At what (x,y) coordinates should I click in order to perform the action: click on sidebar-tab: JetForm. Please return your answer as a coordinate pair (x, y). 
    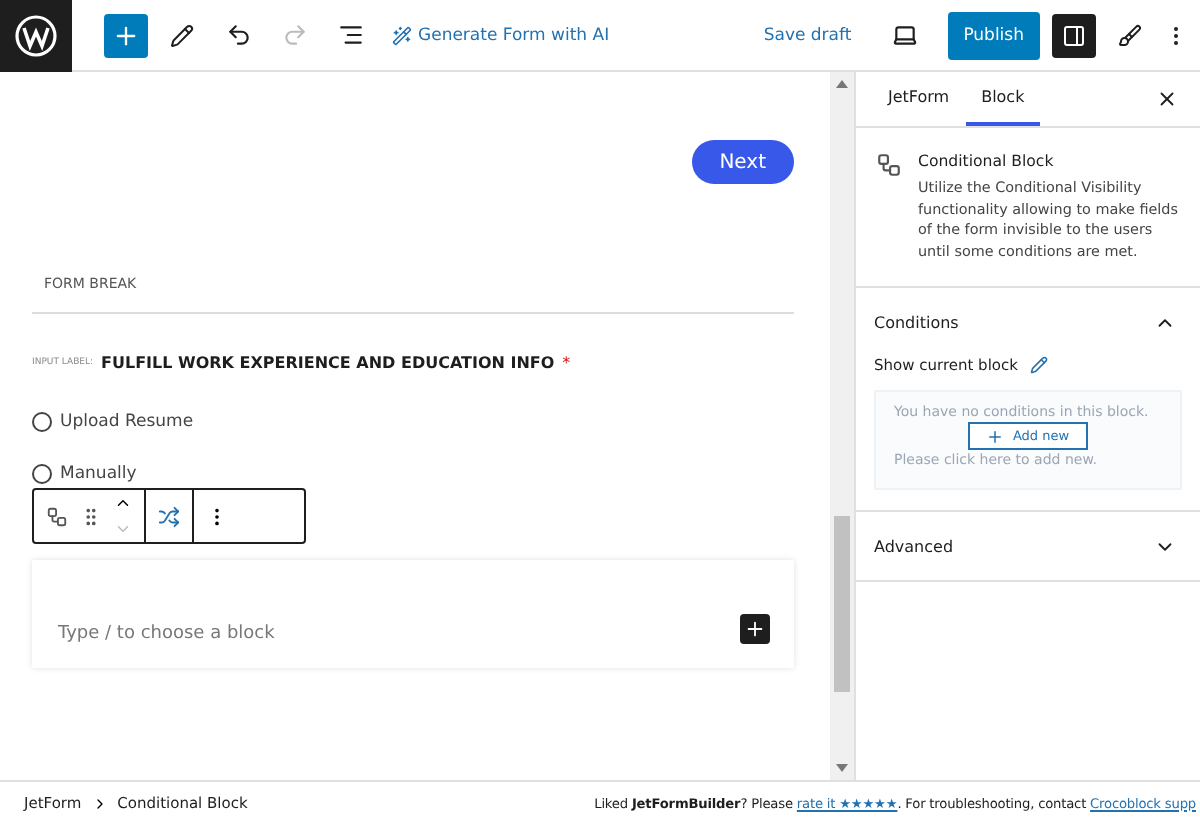
    Looking at the image, I should click on (919, 99).